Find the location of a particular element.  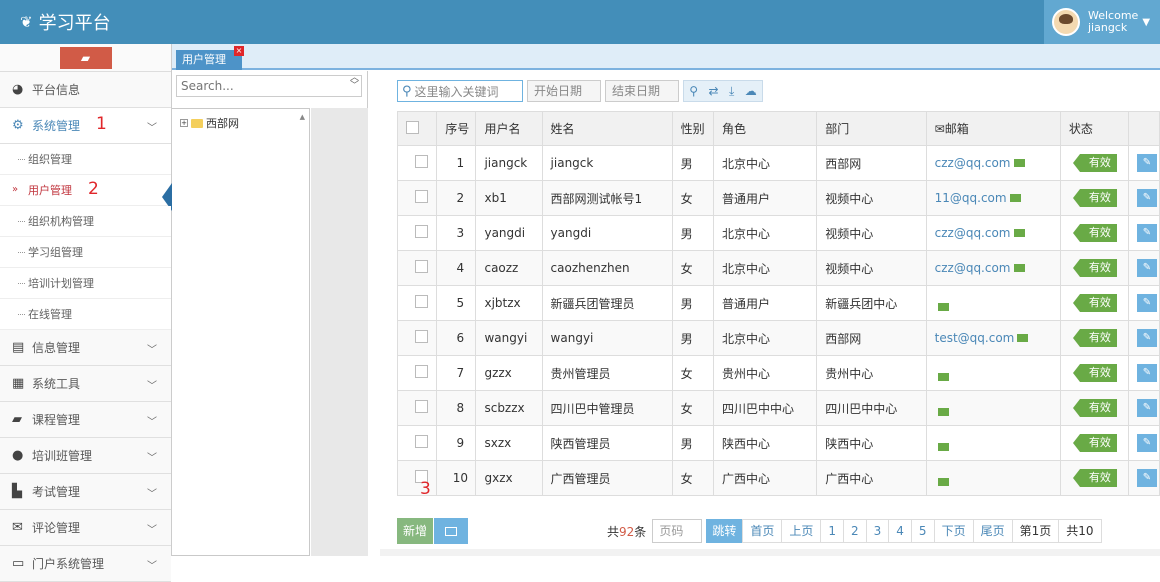

sidebar-subitem-study-group: 学习组管理 is located at coordinates (85, 252).